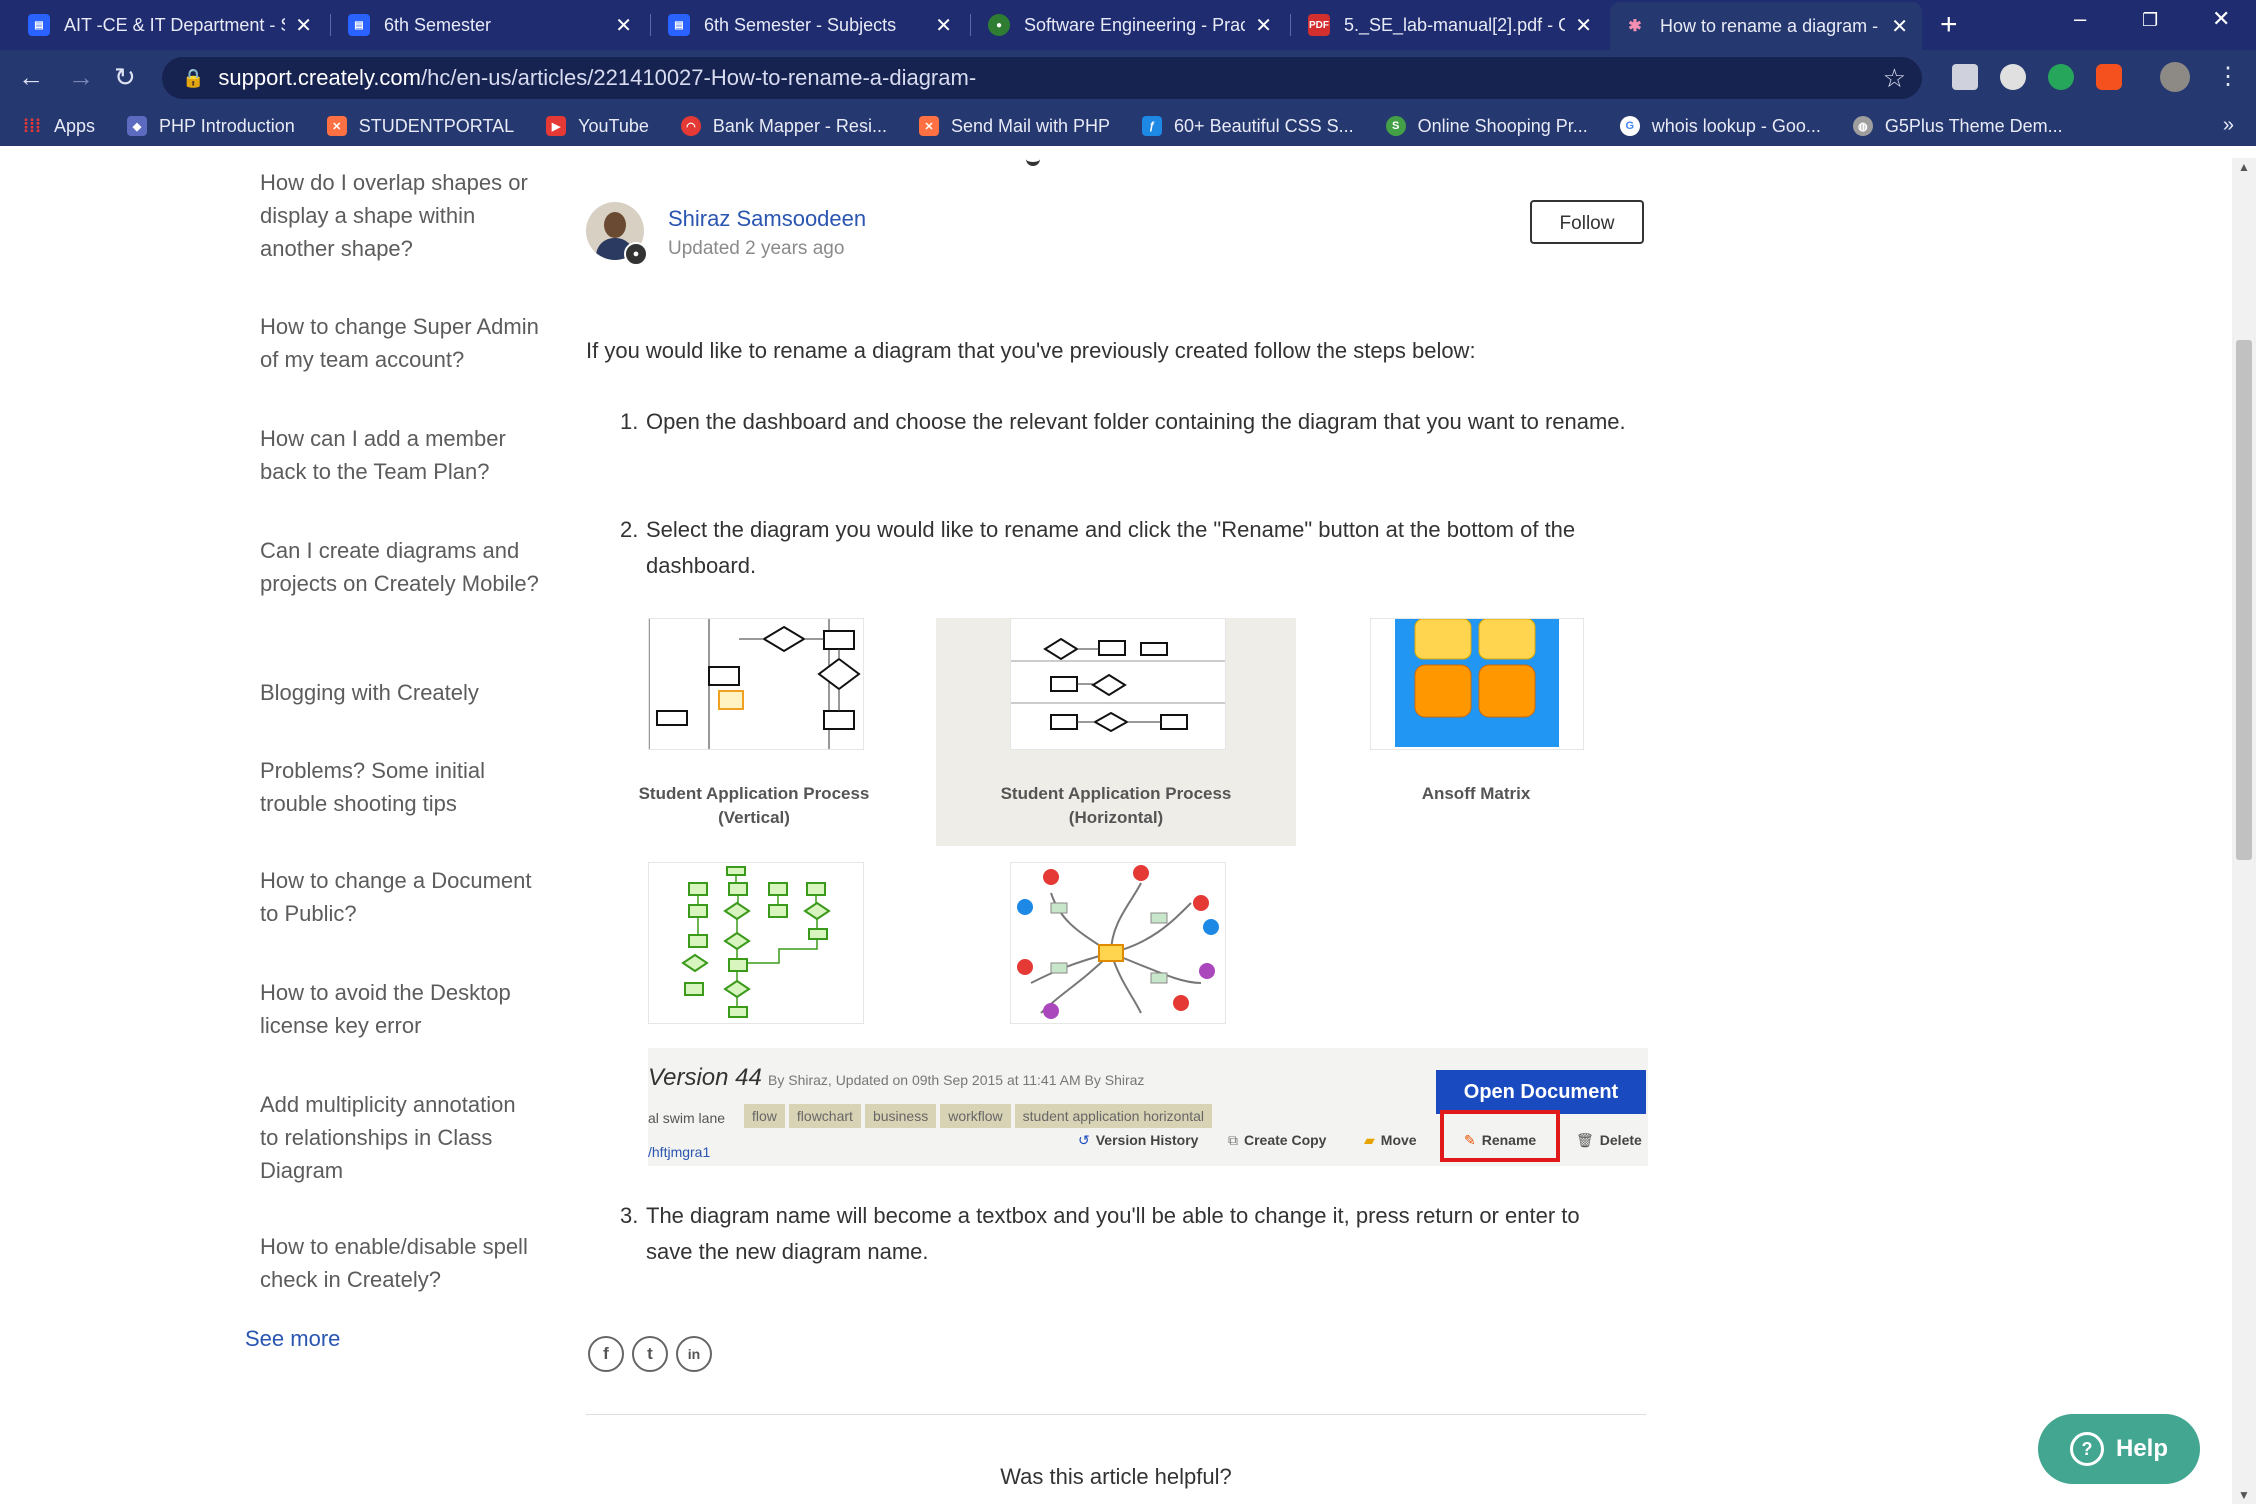  I want to click on bookmark-php-introduction: ◆ PHP Introduction, so click(211, 126).